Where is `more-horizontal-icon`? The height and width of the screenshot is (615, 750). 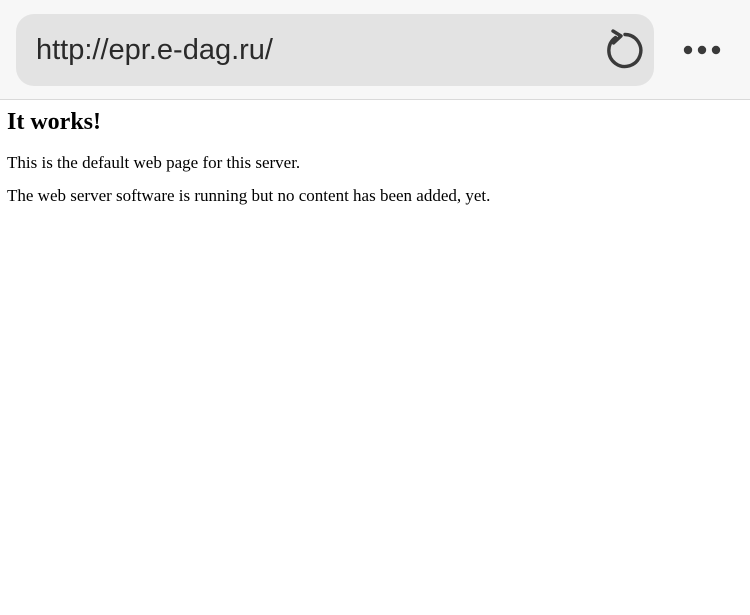
more-horizontal-icon is located at coordinates (702, 50).